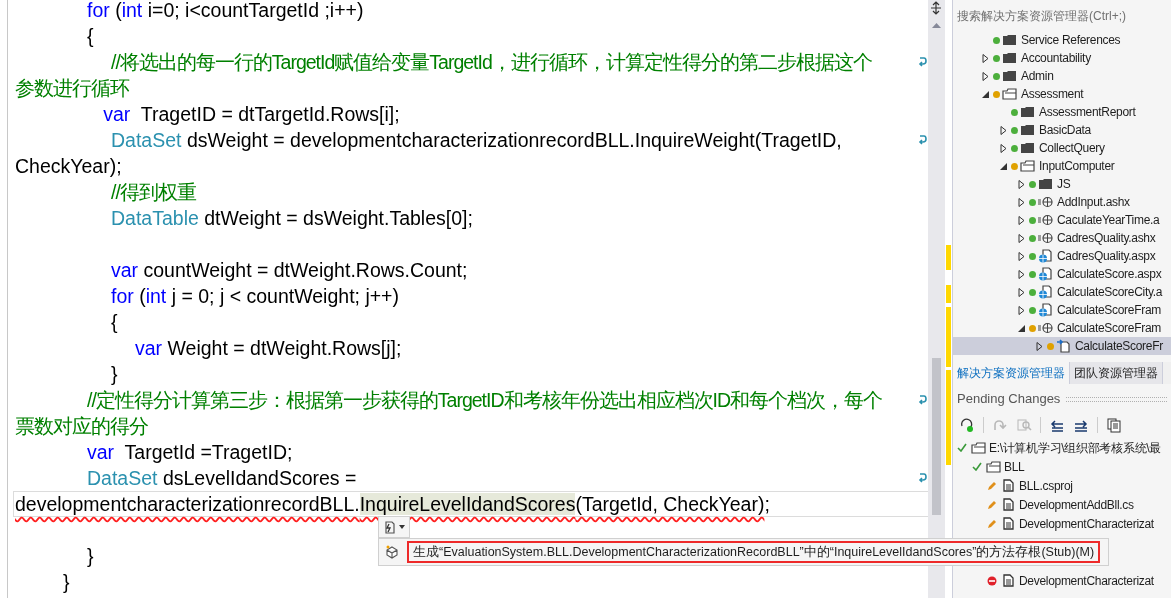 This screenshot has height=598, width=1171. Describe the element at coordinates (1062, 76) in the screenshot. I see `tree-item: Admin` at that location.